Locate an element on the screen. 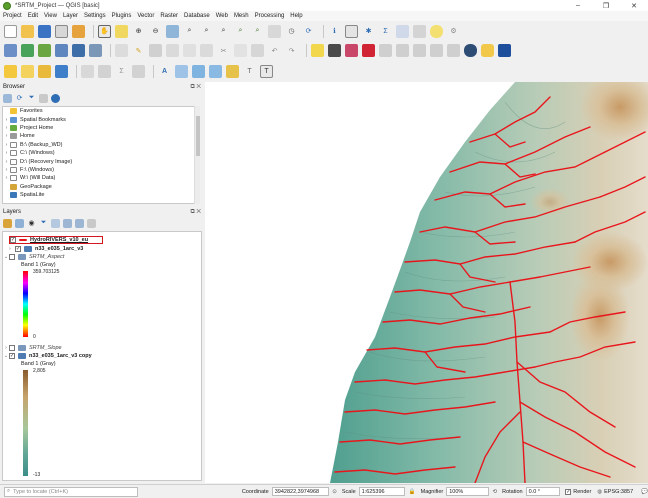 The height and width of the screenshot is (498, 648). remove-layer-icon is located at coordinates (91, 223).